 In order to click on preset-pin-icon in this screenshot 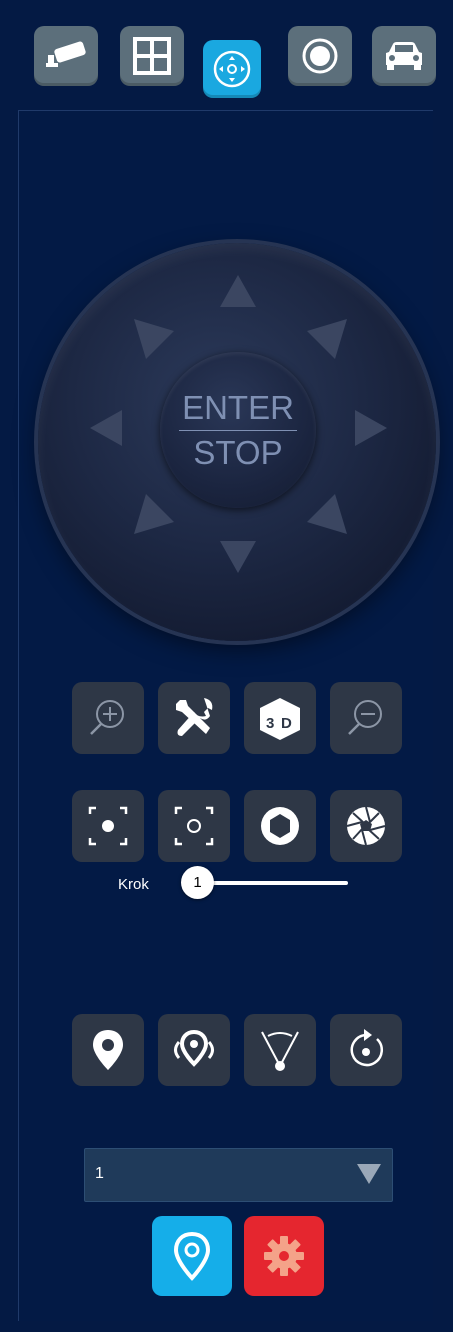, I will do `click(108, 1050)`.